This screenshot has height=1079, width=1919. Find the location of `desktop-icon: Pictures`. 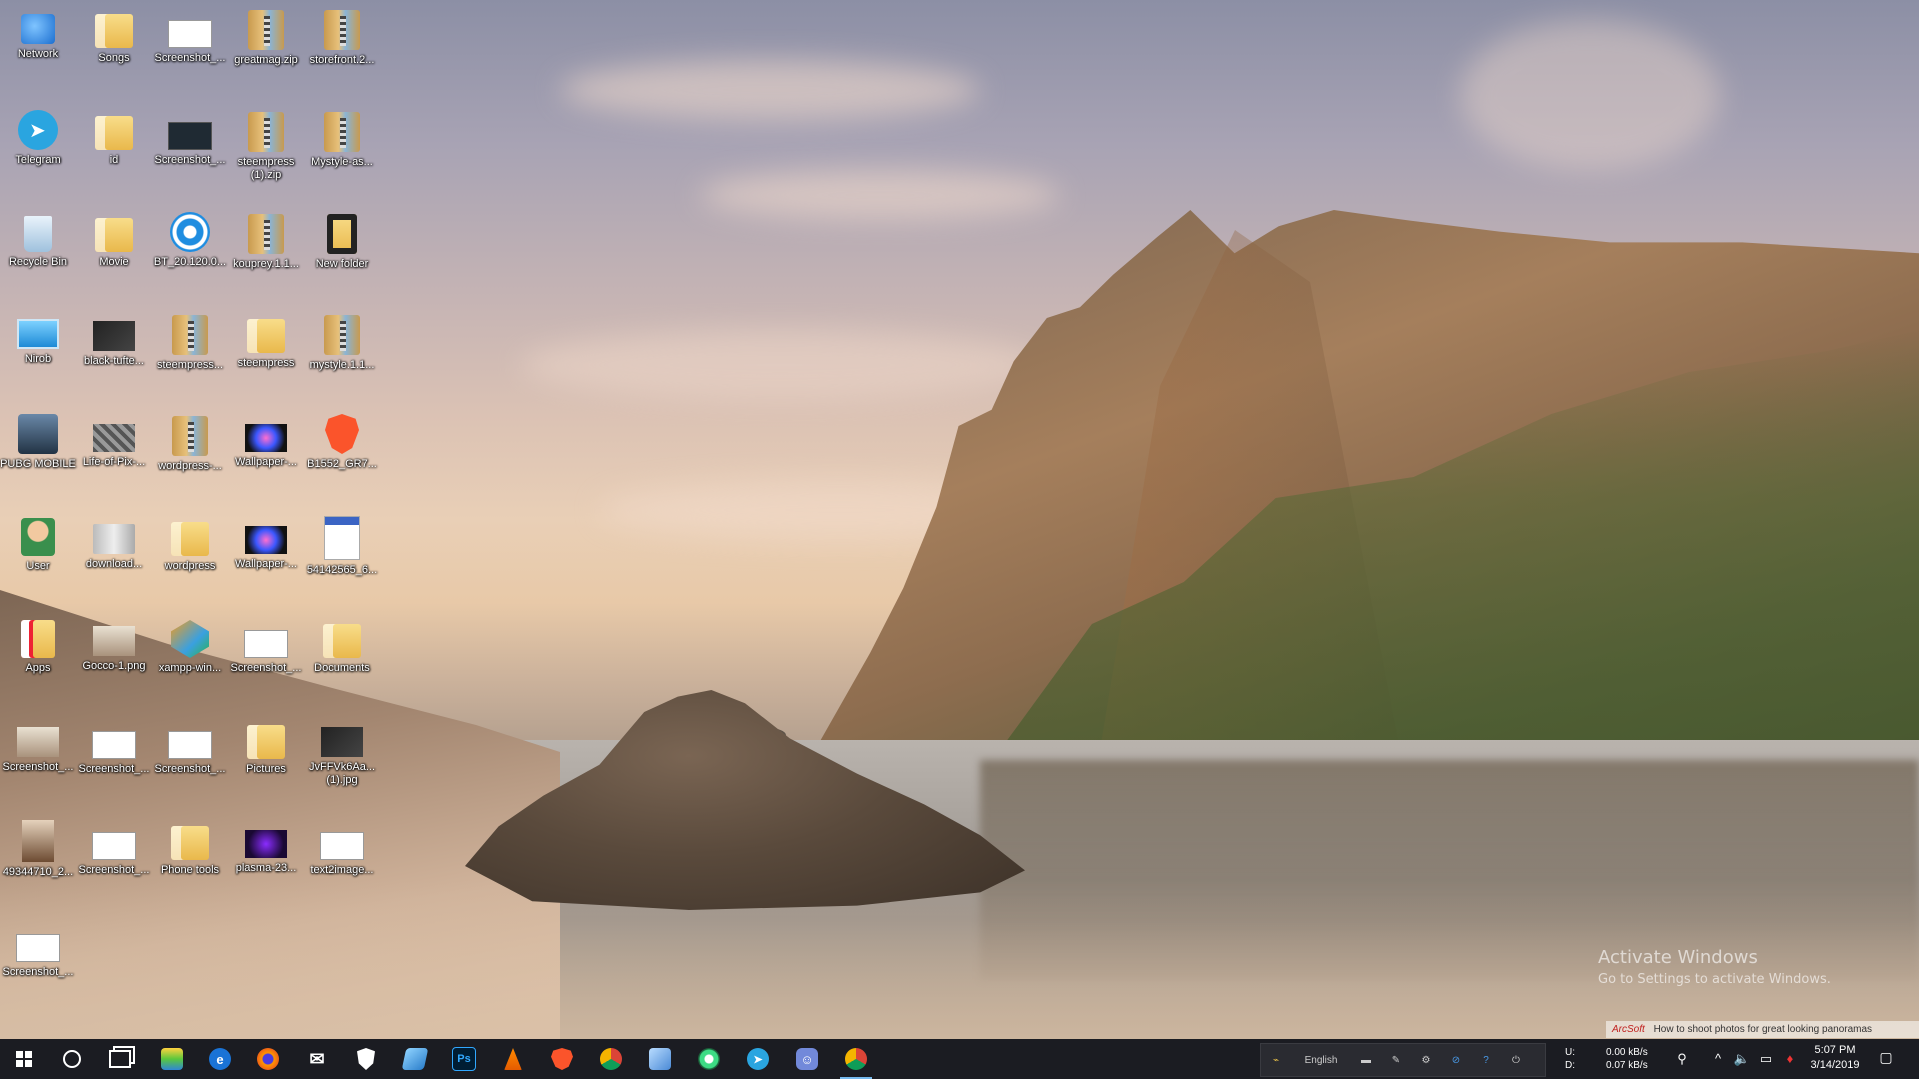

desktop-icon: Pictures is located at coordinates (266, 746).